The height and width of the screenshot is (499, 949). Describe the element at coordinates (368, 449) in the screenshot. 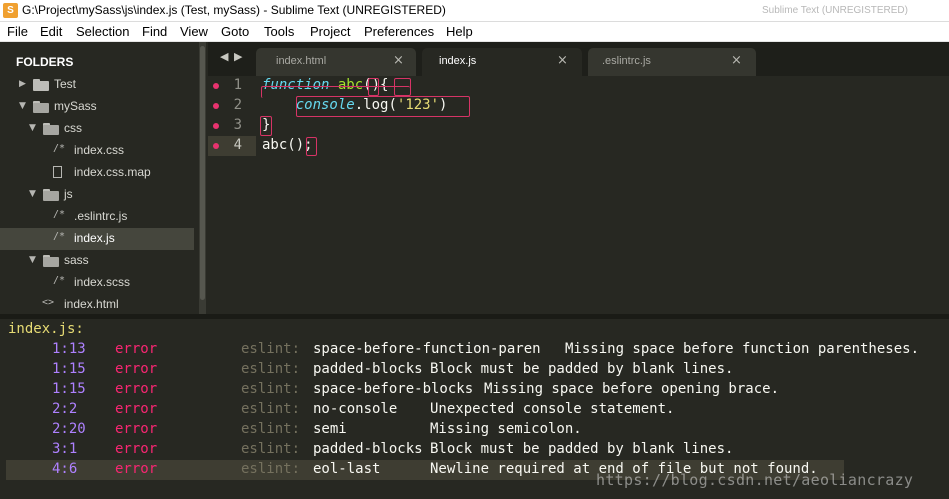

I see `lint-rule: padded-blocks` at that location.